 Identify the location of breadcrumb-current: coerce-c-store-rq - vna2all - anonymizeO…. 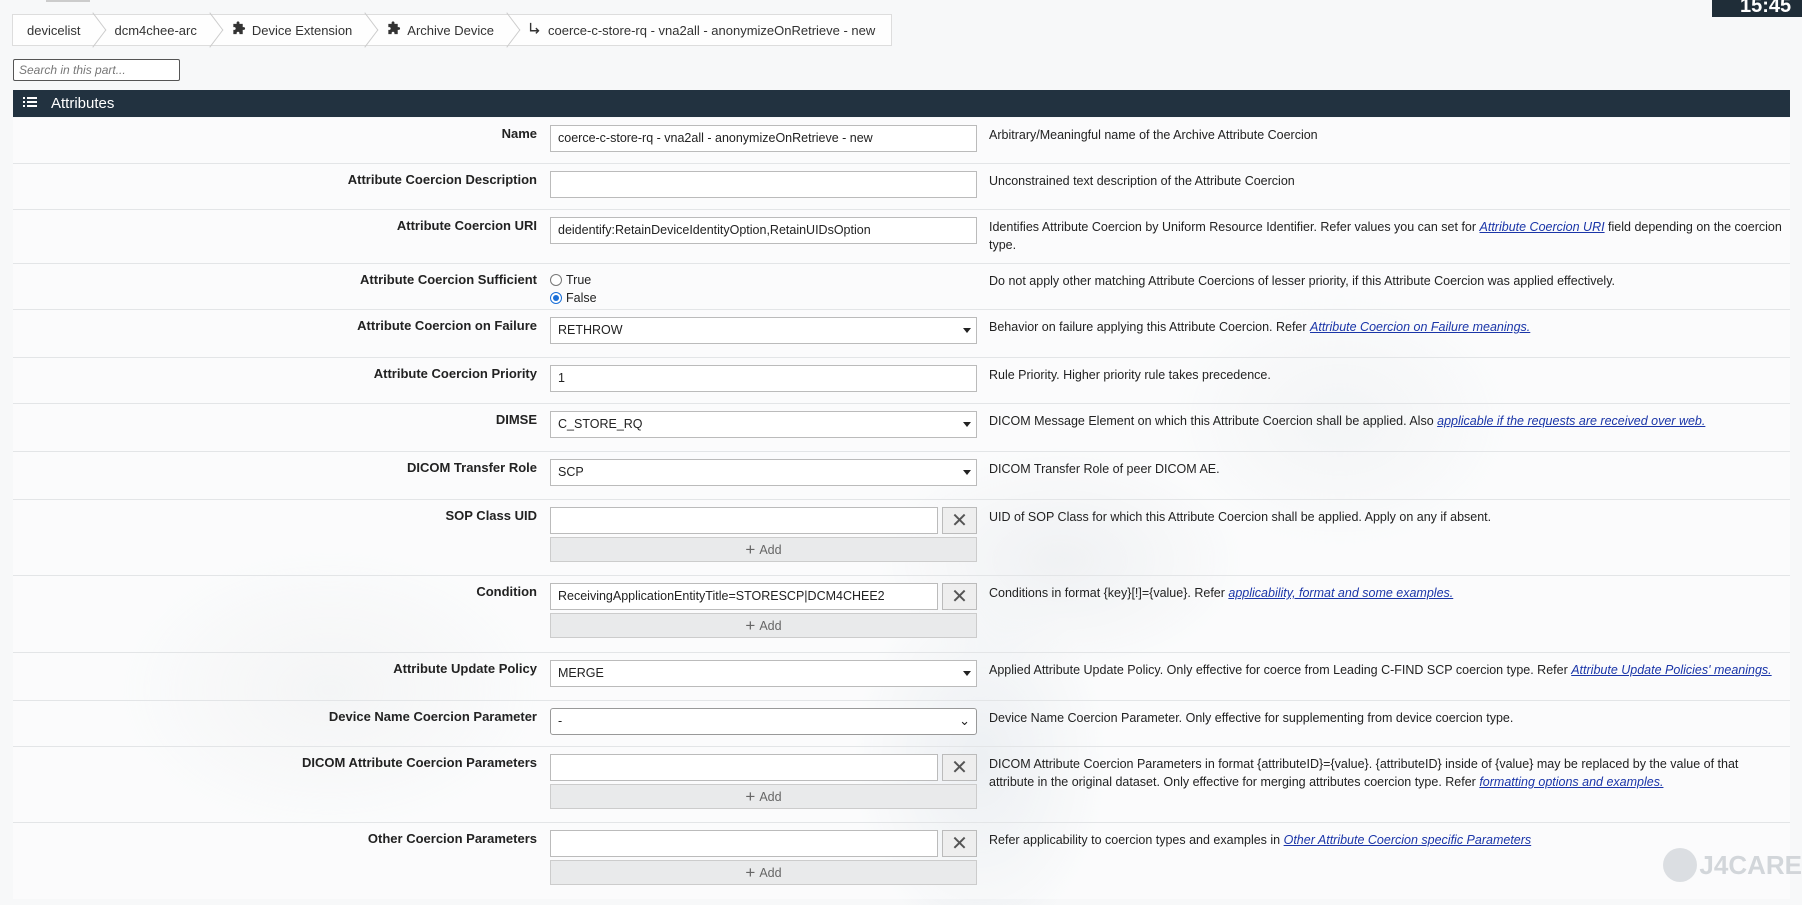
(702, 30).